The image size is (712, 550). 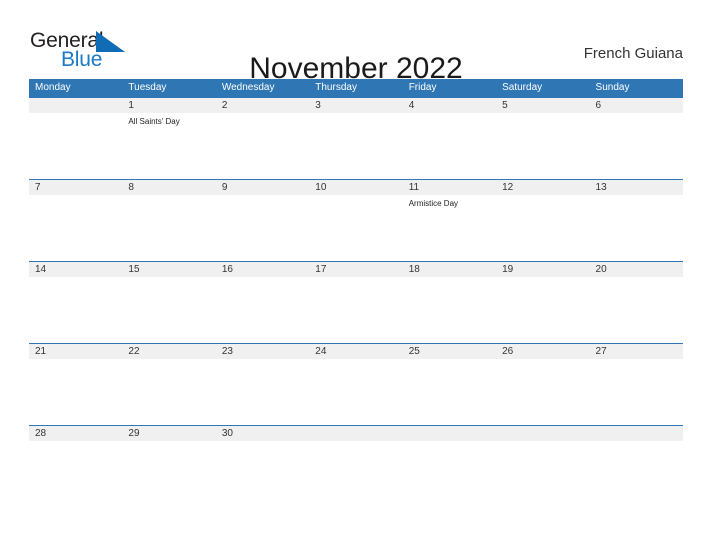 What do you see at coordinates (542, 269) in the screenshot?
I see `day-number: 19` at bounding box center [542, 269].